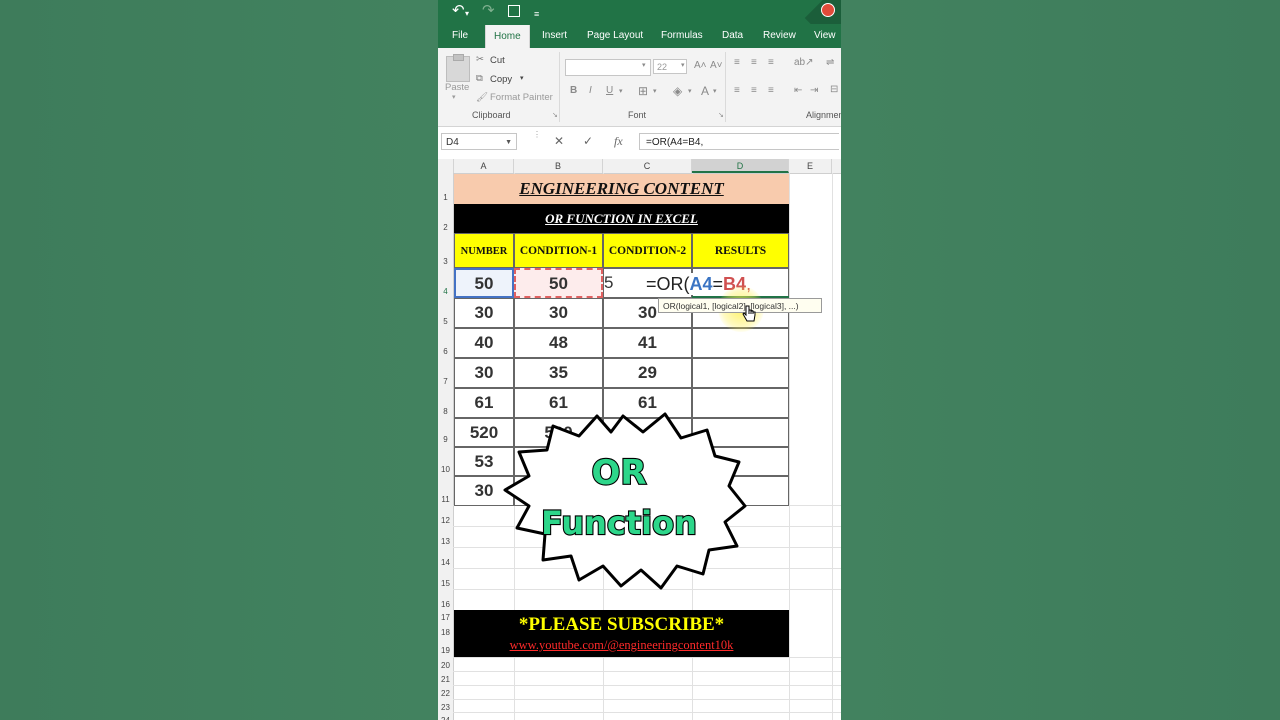  I want to click on font-color-icon: A, so click(705, 91).